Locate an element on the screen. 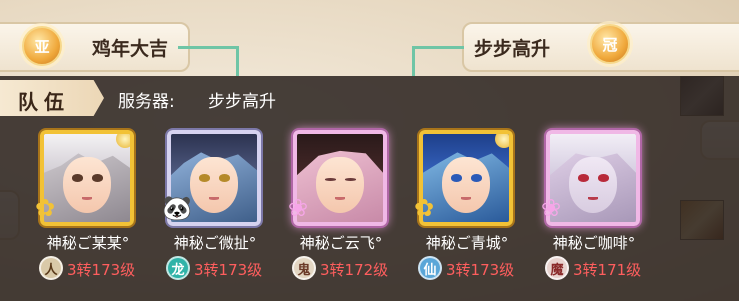  left-team-title: 鸡年大吉 is located at coordinates (130, 49).